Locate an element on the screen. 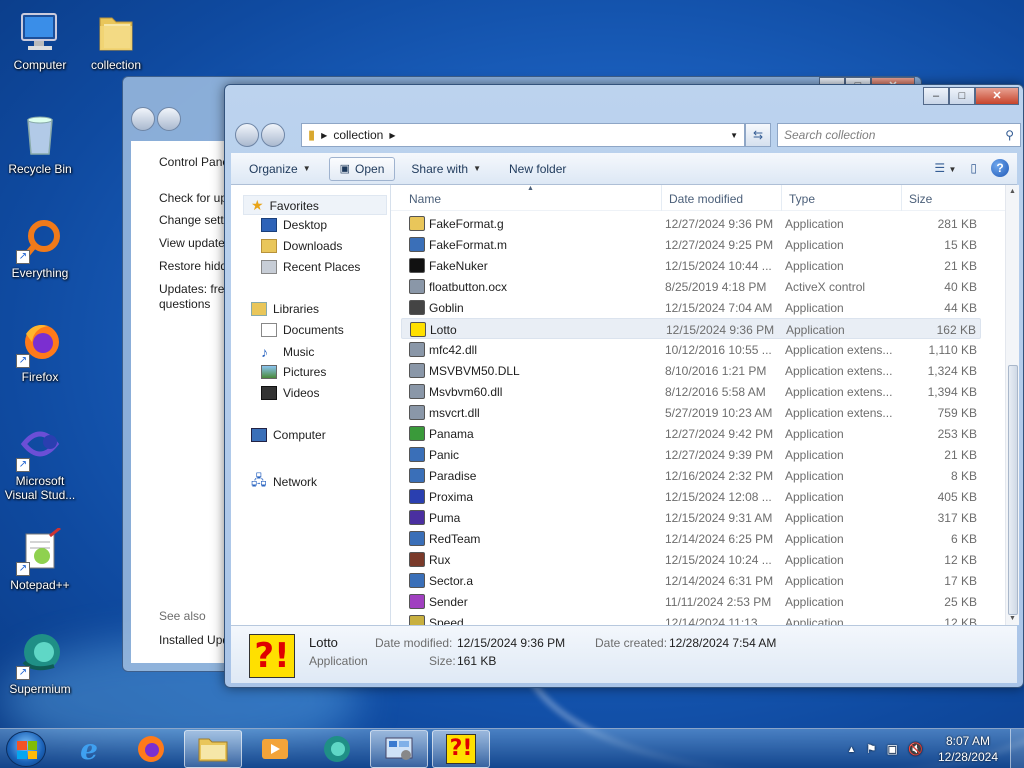 The height and width of the screenshot is (768, 1024). taskbar-control-panel is located at coordinates (399, 749).